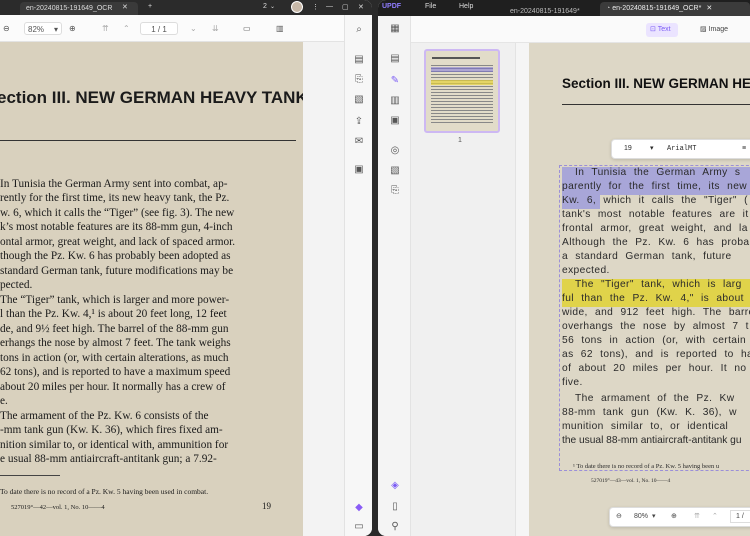 The width and height of the screenshot is (750, 536). I want to click on footnote-rule, so click(30, 475).